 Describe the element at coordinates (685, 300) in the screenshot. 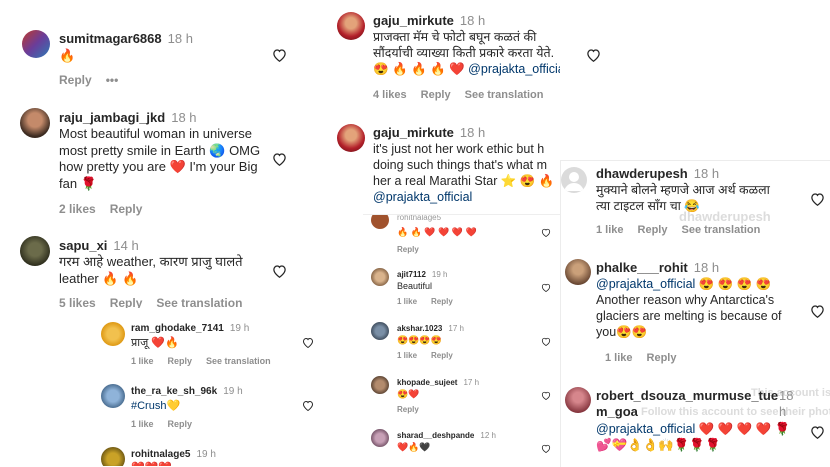

I see `comment-line: Another reason why Antarctica's` at that location.